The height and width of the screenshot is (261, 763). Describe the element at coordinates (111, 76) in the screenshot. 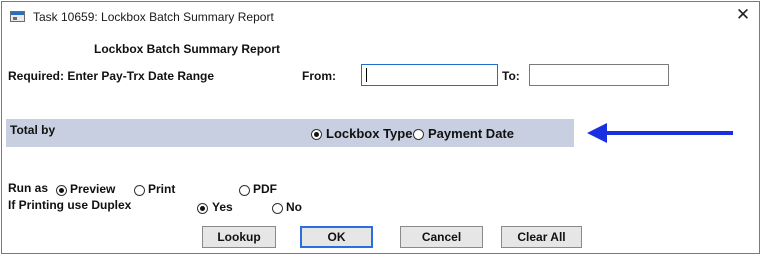

I see `date-range-required-label: Required: Enter Pay-Trx Date Range` at that location.